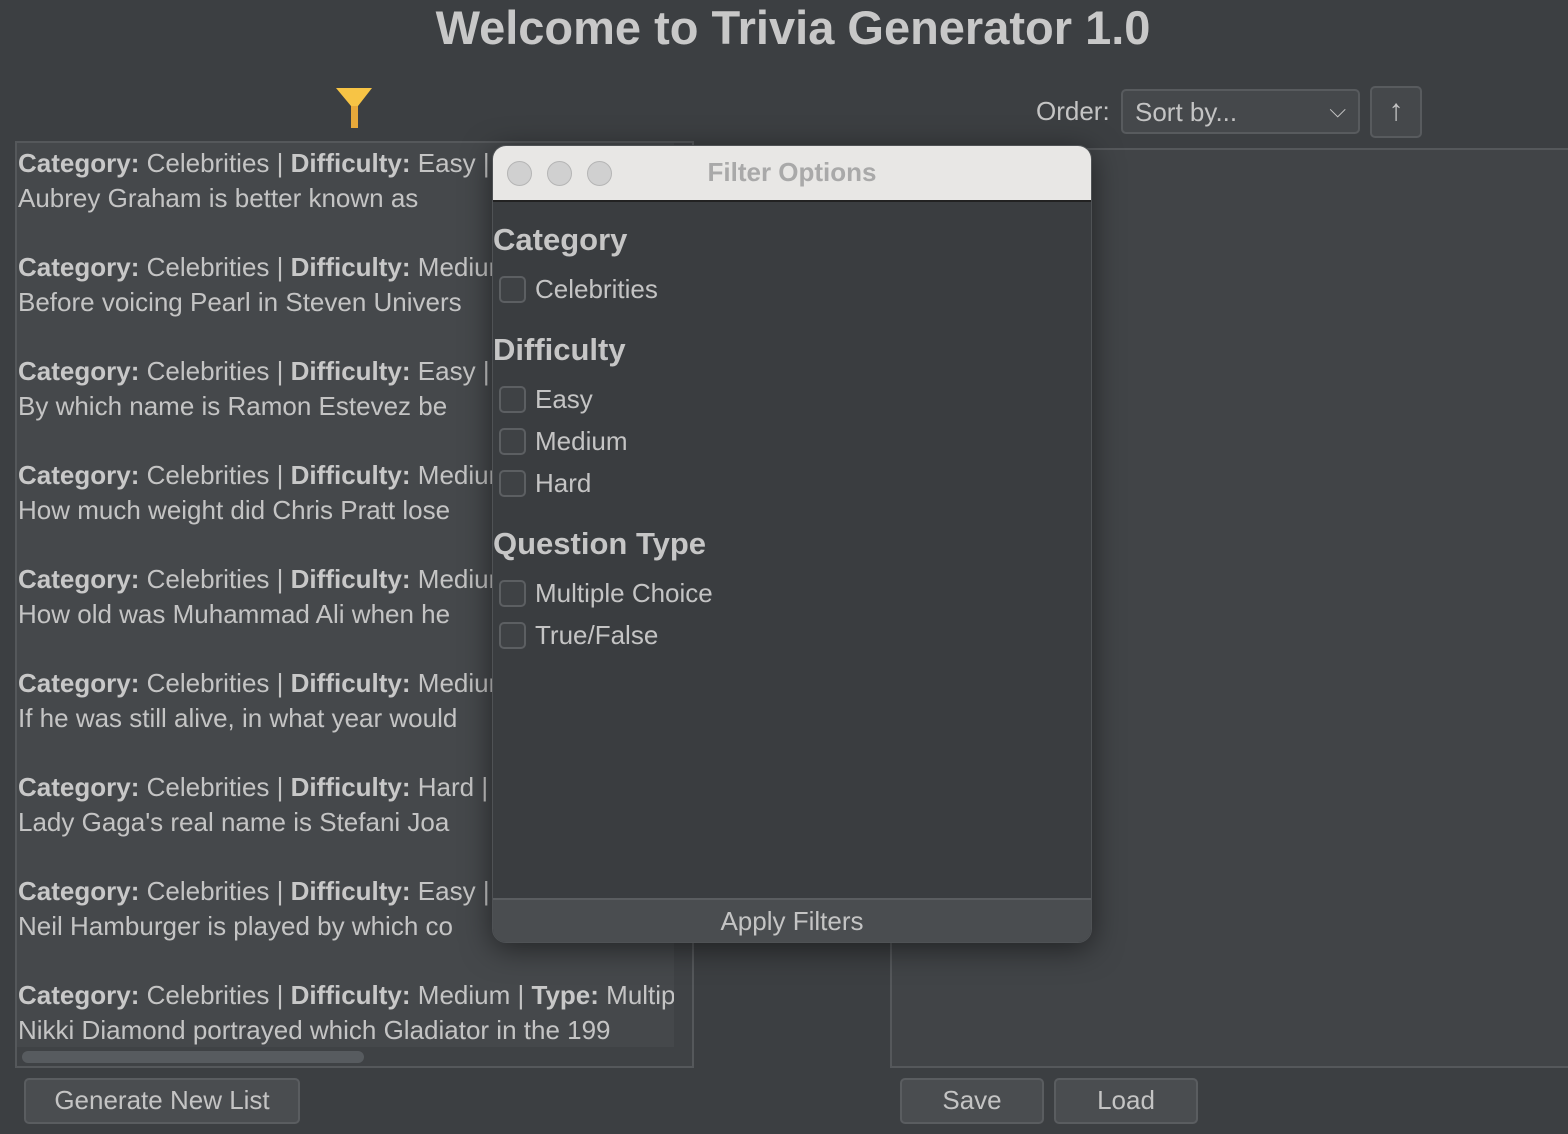 The height and width of the screenshot is (1134, 1568). Describe the element at coordinates (599, 173) in the screenshot. I see `zoom-window-button` at that location.